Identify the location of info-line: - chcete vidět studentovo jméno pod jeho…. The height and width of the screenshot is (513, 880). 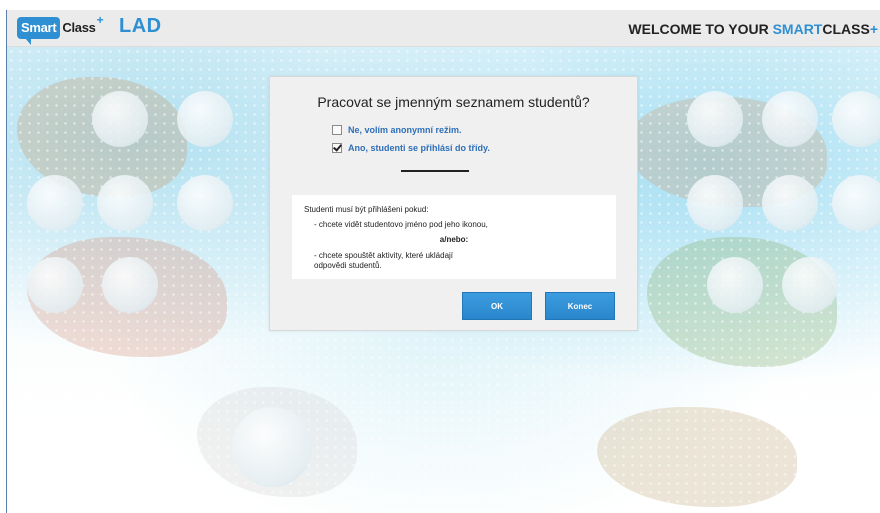
(401, 224).